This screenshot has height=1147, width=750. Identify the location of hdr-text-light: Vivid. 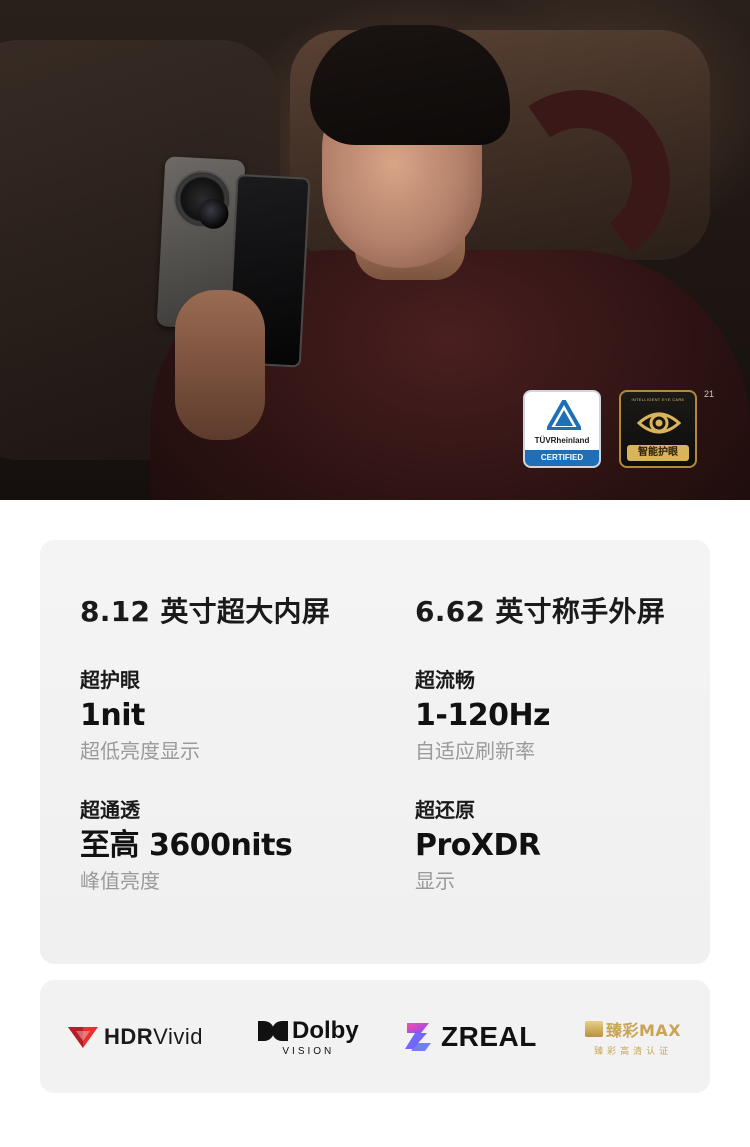
(178, 1036).